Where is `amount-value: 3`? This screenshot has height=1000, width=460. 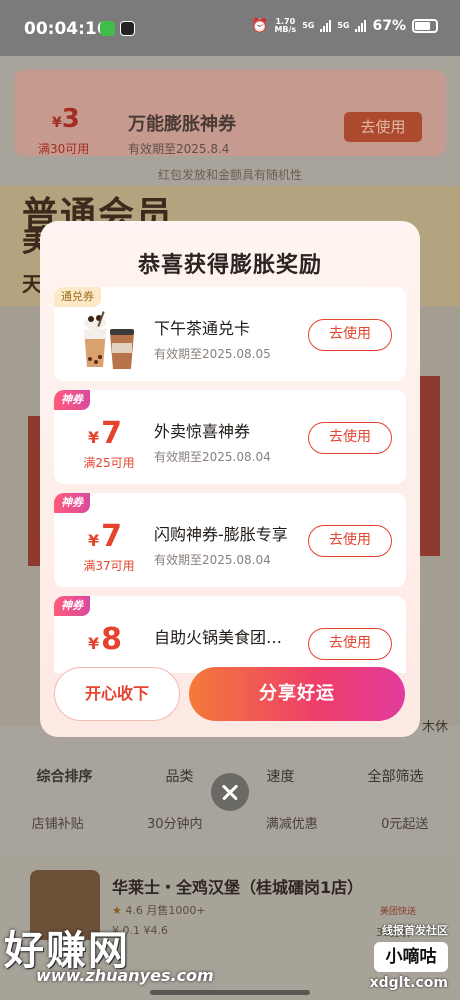 amount-value: 3 is located at coordinates (70, 119).